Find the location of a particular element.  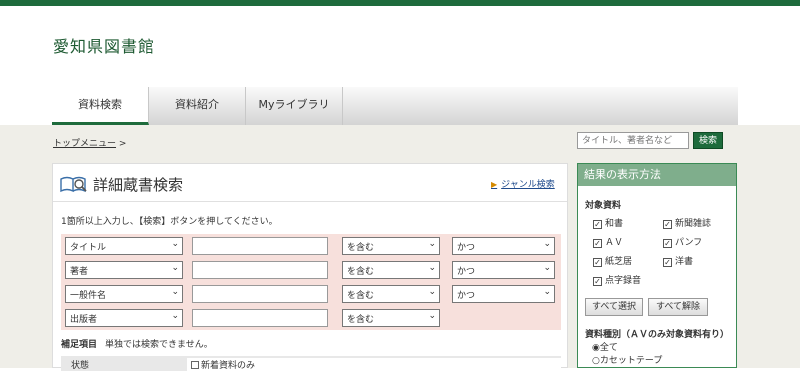

new-only-option: 新着資料のみ is located at coordinates (374, 365).